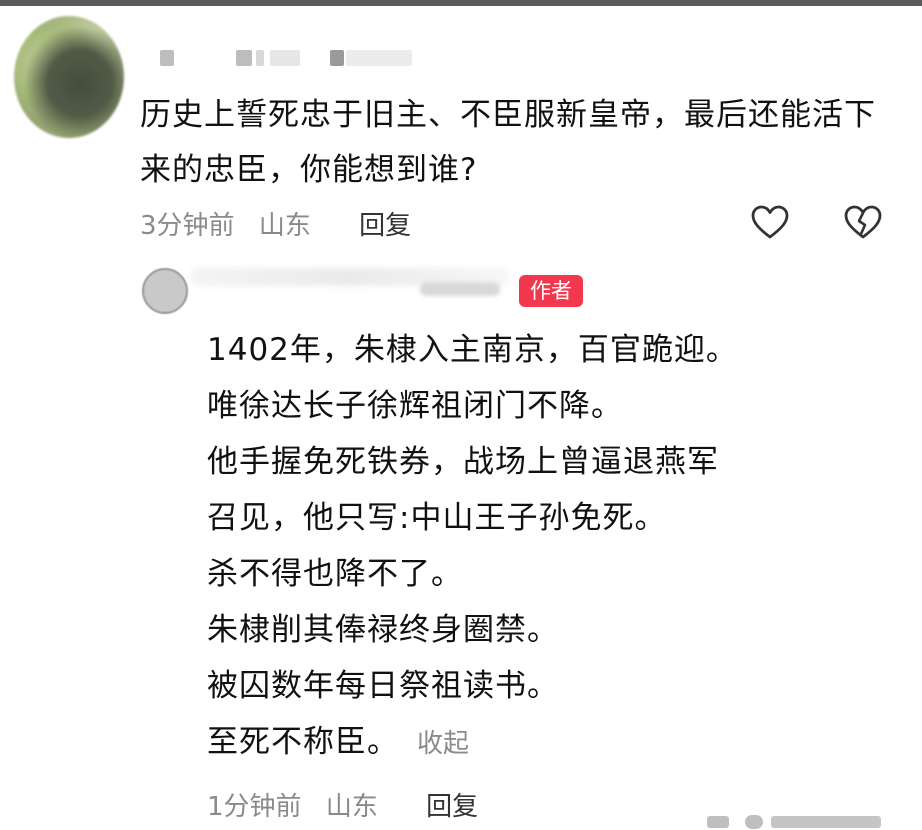  What do you see at coordinates (383, 686) in the screenshot?
I see `reply-line: 被囚数年每日祭祖读书。` at bounding box center [383, 686].